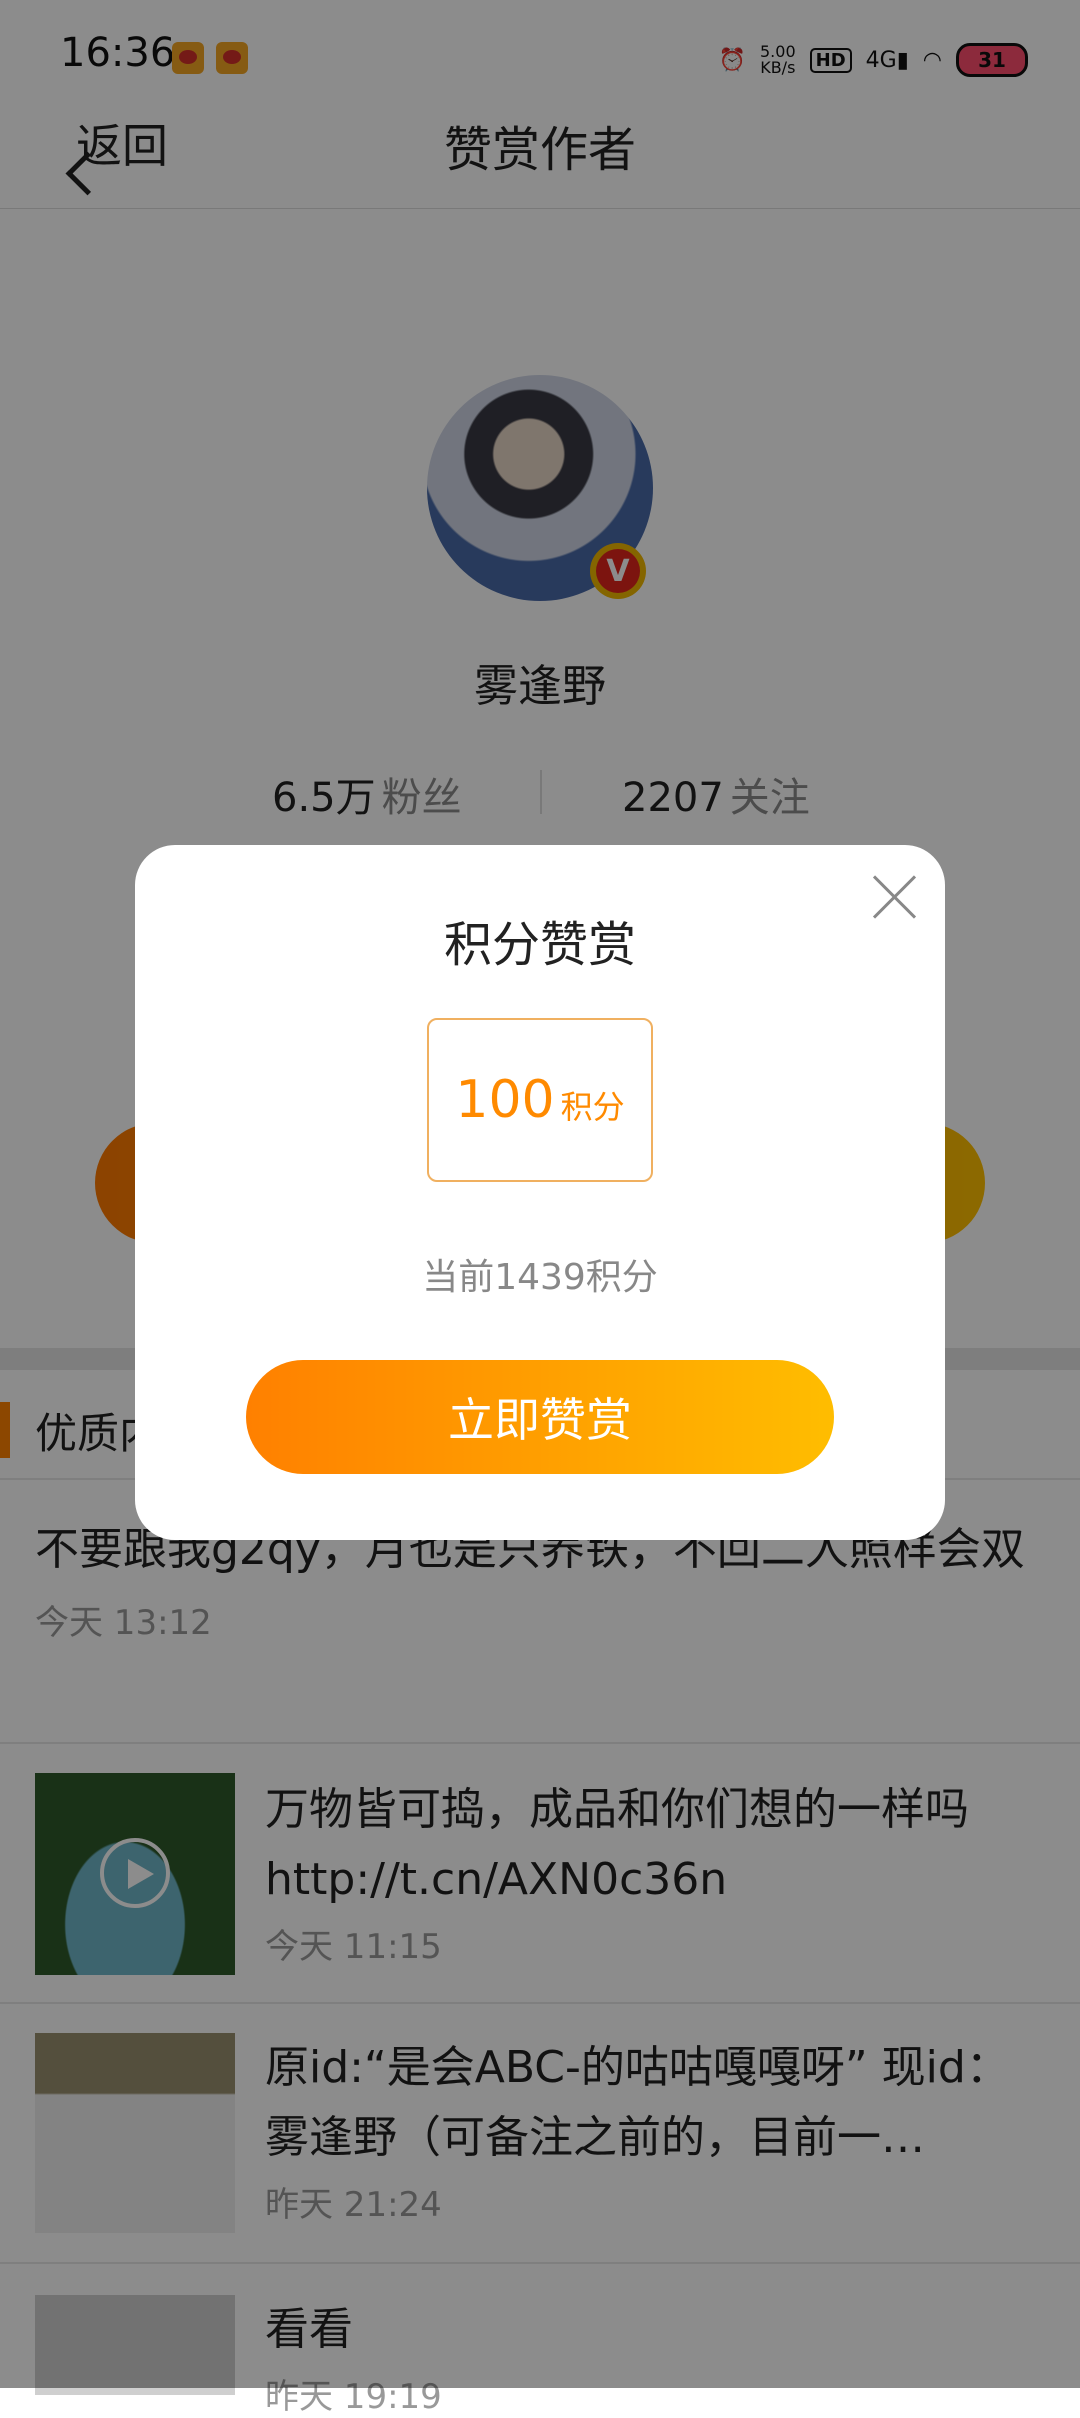  I want to click on points-amount: 100, so click(505, 1100).